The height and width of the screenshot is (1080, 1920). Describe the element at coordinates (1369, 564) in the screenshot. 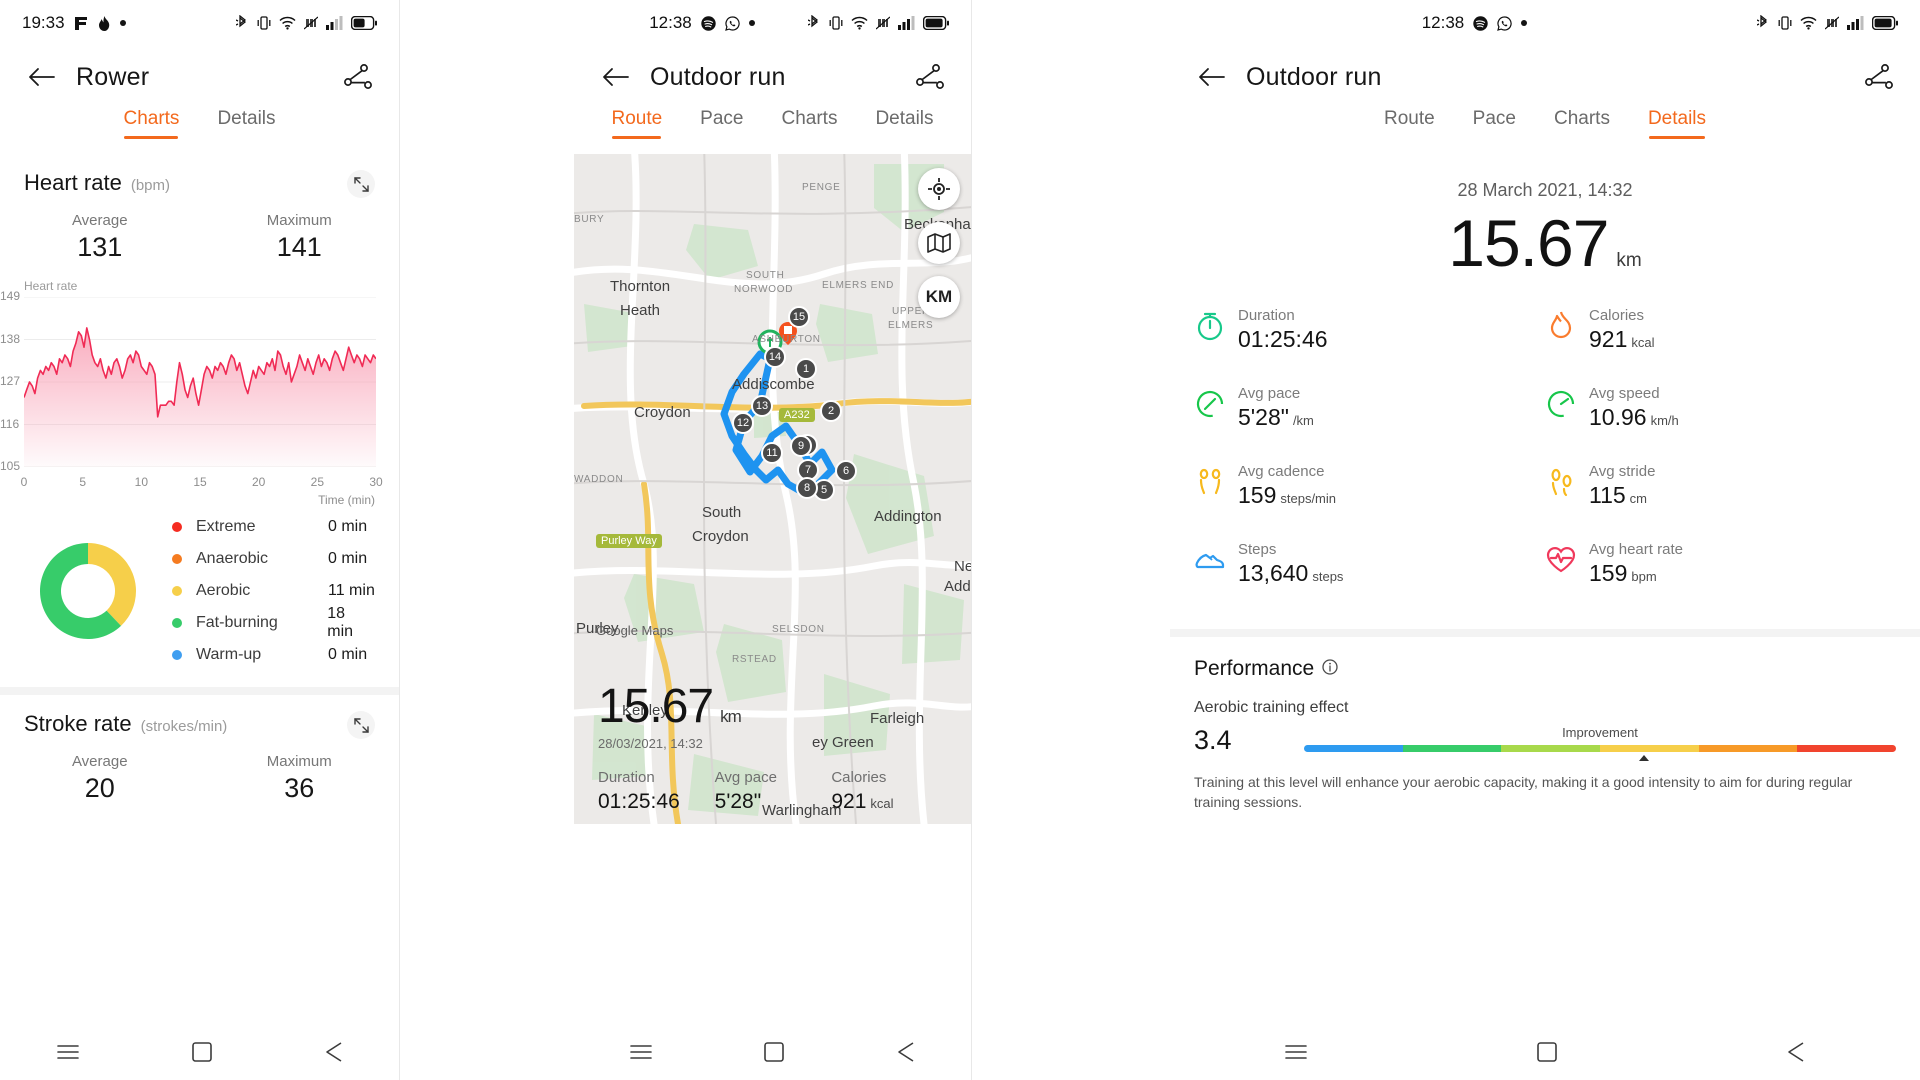

I see `metric-cell: Steps 13,640 steps` at that location.